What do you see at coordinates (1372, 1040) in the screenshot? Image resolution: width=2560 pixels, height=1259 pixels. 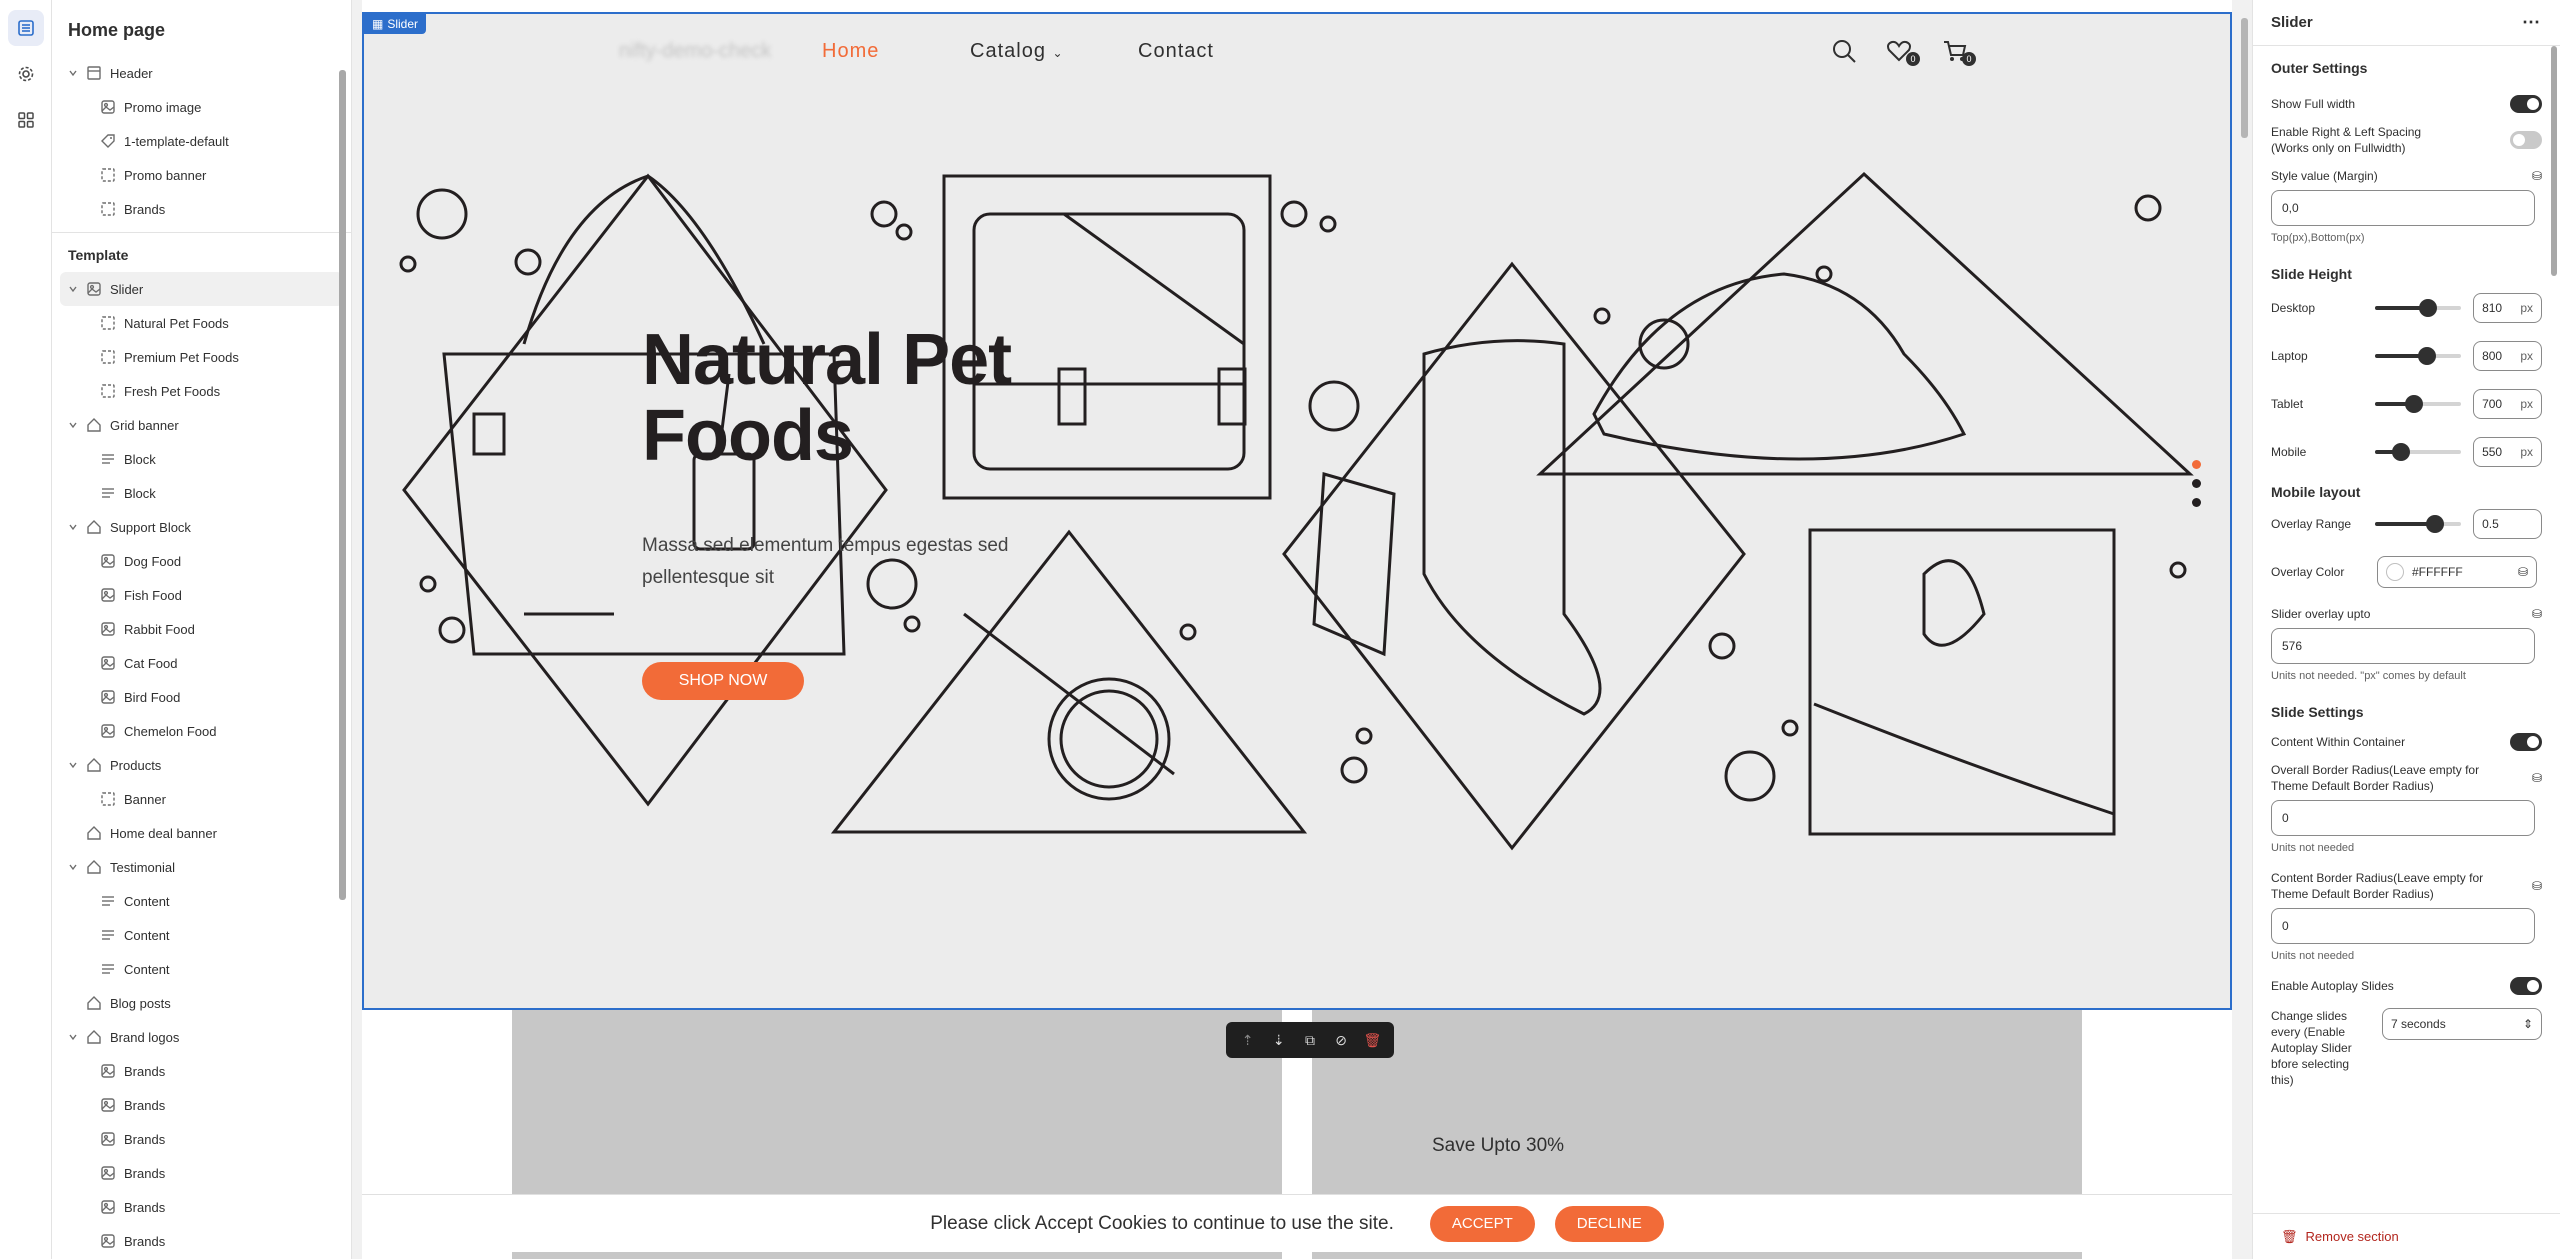 I see `delete-button: 🗑` at bounding box center [1372, 1040].